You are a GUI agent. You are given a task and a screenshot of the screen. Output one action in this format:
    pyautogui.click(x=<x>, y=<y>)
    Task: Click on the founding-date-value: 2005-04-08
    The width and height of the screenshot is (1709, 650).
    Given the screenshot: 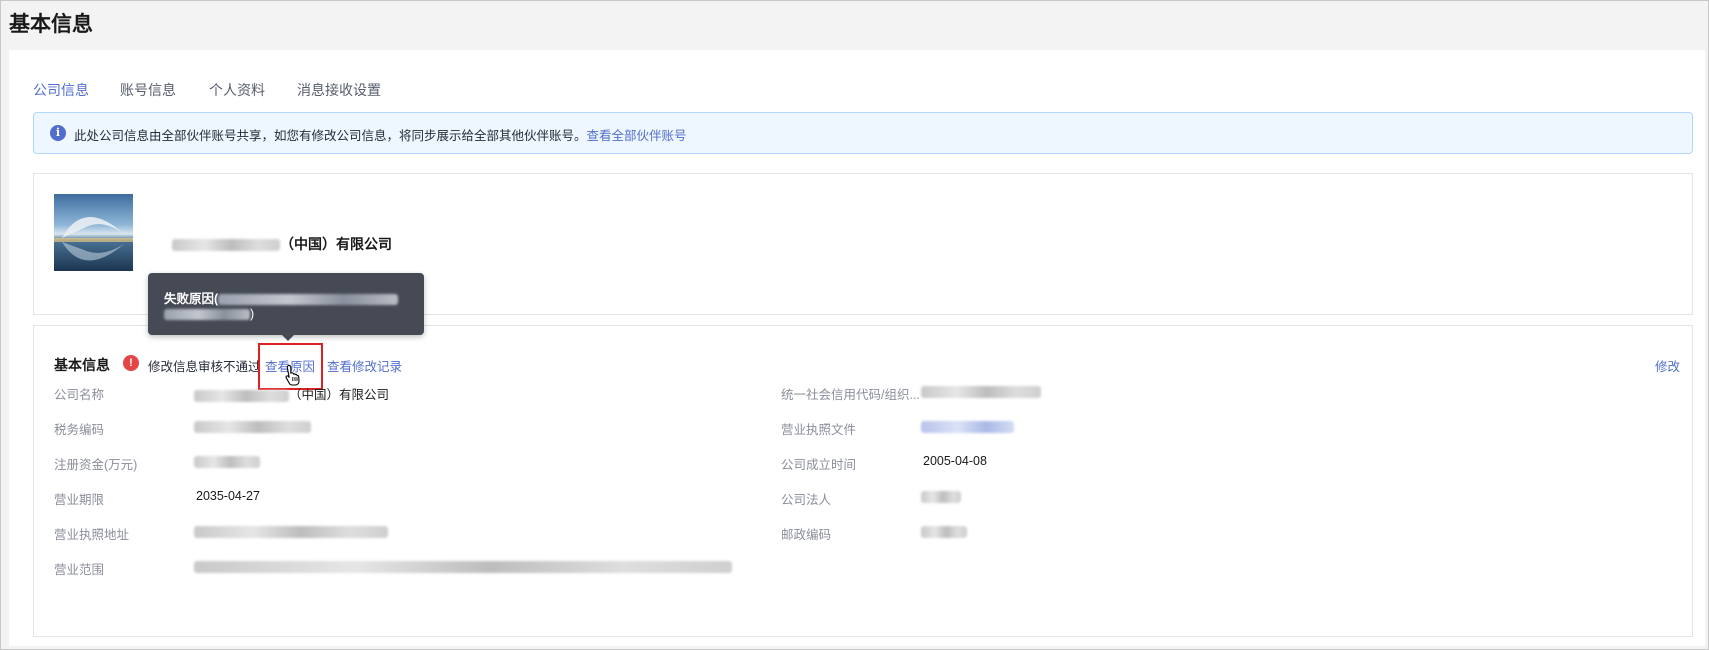 What is the action you would take?
    pyautogui.click(x=955, y=461)
    